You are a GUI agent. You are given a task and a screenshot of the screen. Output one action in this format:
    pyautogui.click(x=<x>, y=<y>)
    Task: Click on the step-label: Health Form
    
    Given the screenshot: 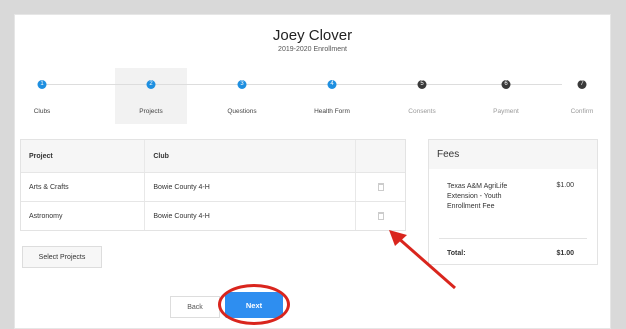 What is the action you would take?
    pyautogui.click(x=332, y=111)
    